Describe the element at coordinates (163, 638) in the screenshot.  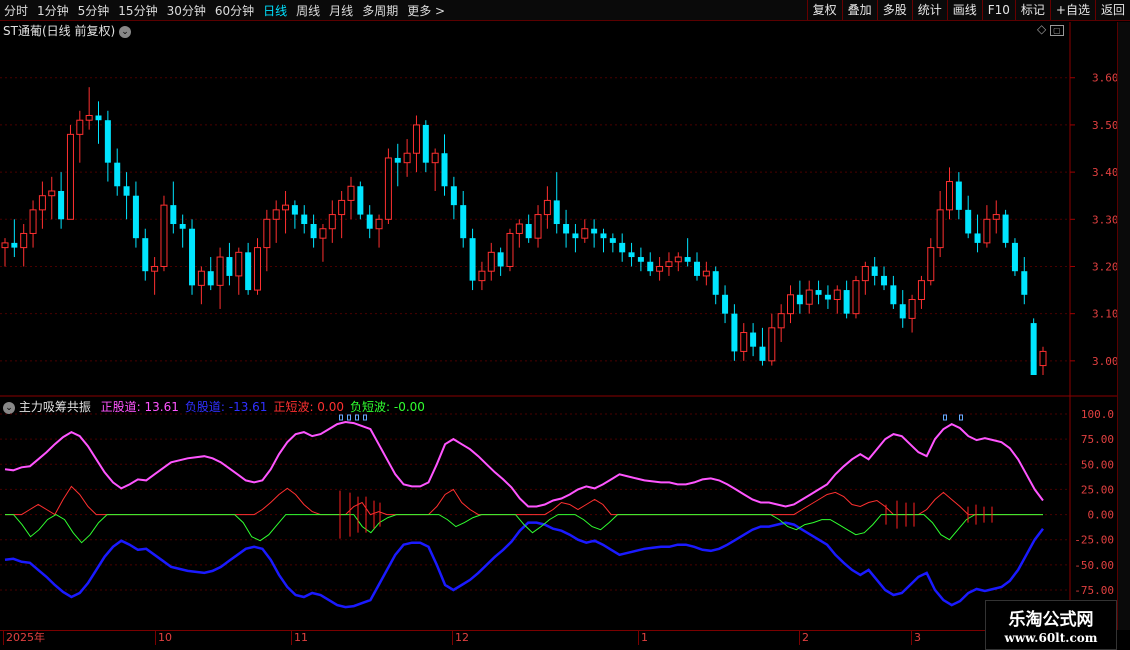
I see `date-label: 10` at that location.